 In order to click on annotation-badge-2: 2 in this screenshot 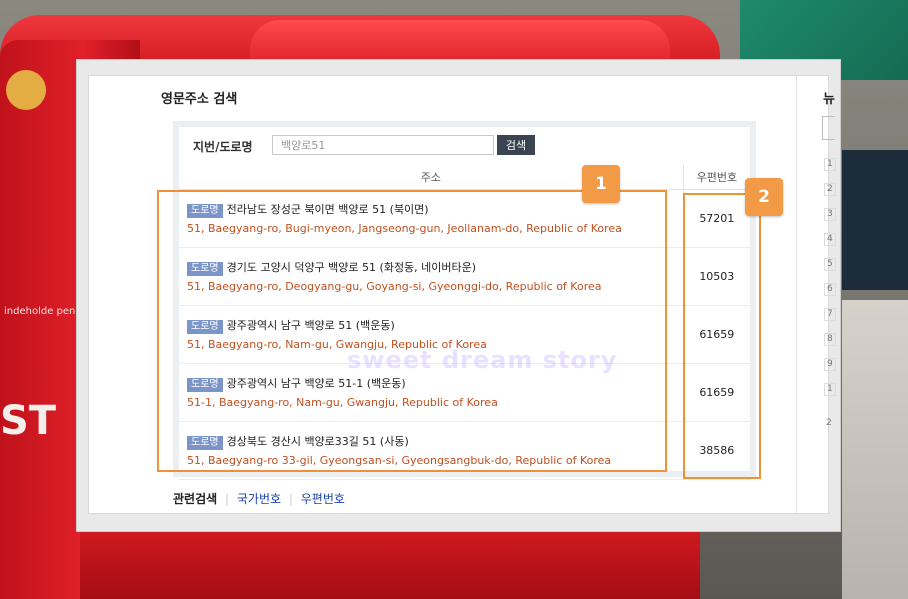, I will do `click(764, 197)`.